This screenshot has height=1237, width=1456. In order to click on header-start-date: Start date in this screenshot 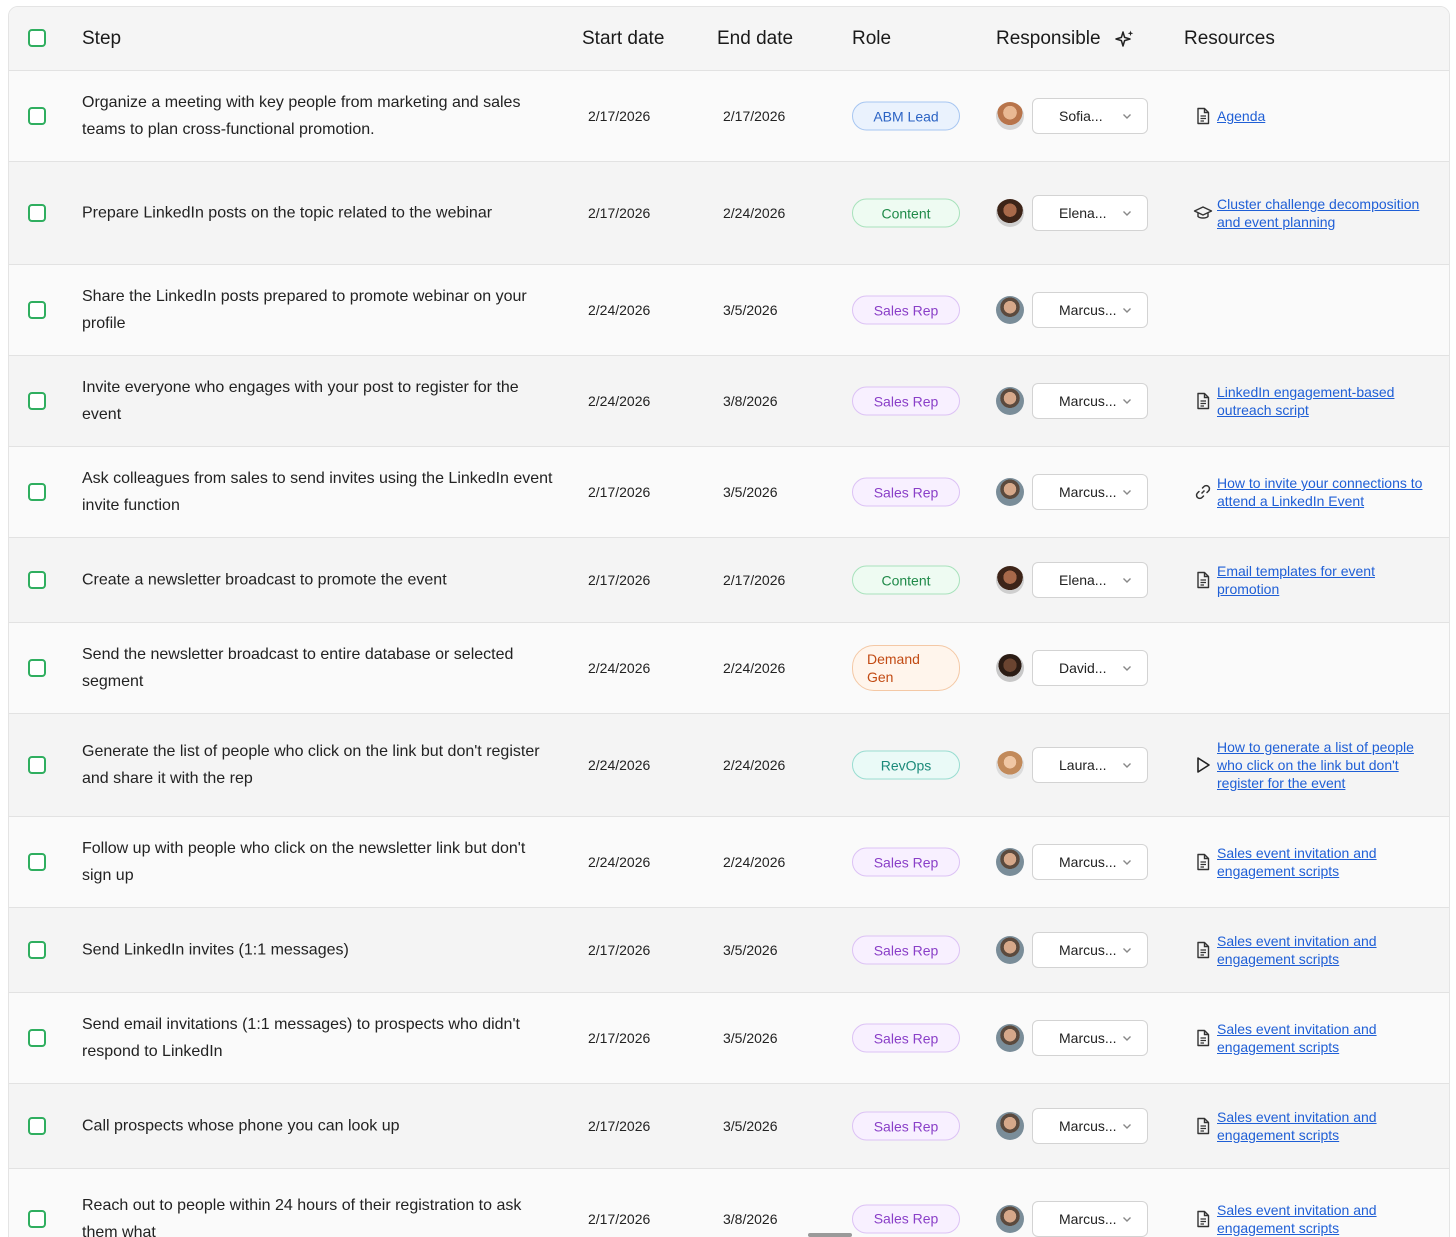, I will do `click(623, 39)`.